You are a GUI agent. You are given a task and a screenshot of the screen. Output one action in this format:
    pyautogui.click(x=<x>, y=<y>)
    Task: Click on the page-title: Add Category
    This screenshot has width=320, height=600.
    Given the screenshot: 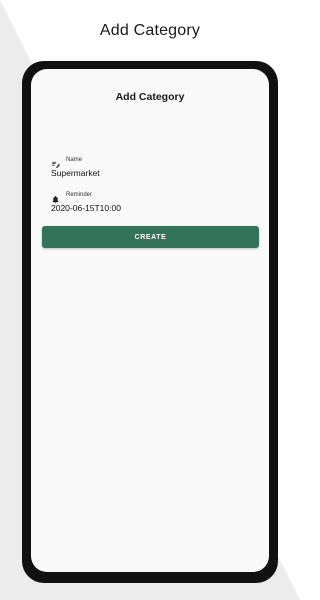 What is the action you would take?
    pyautogui.click(x=150, y=30)
    